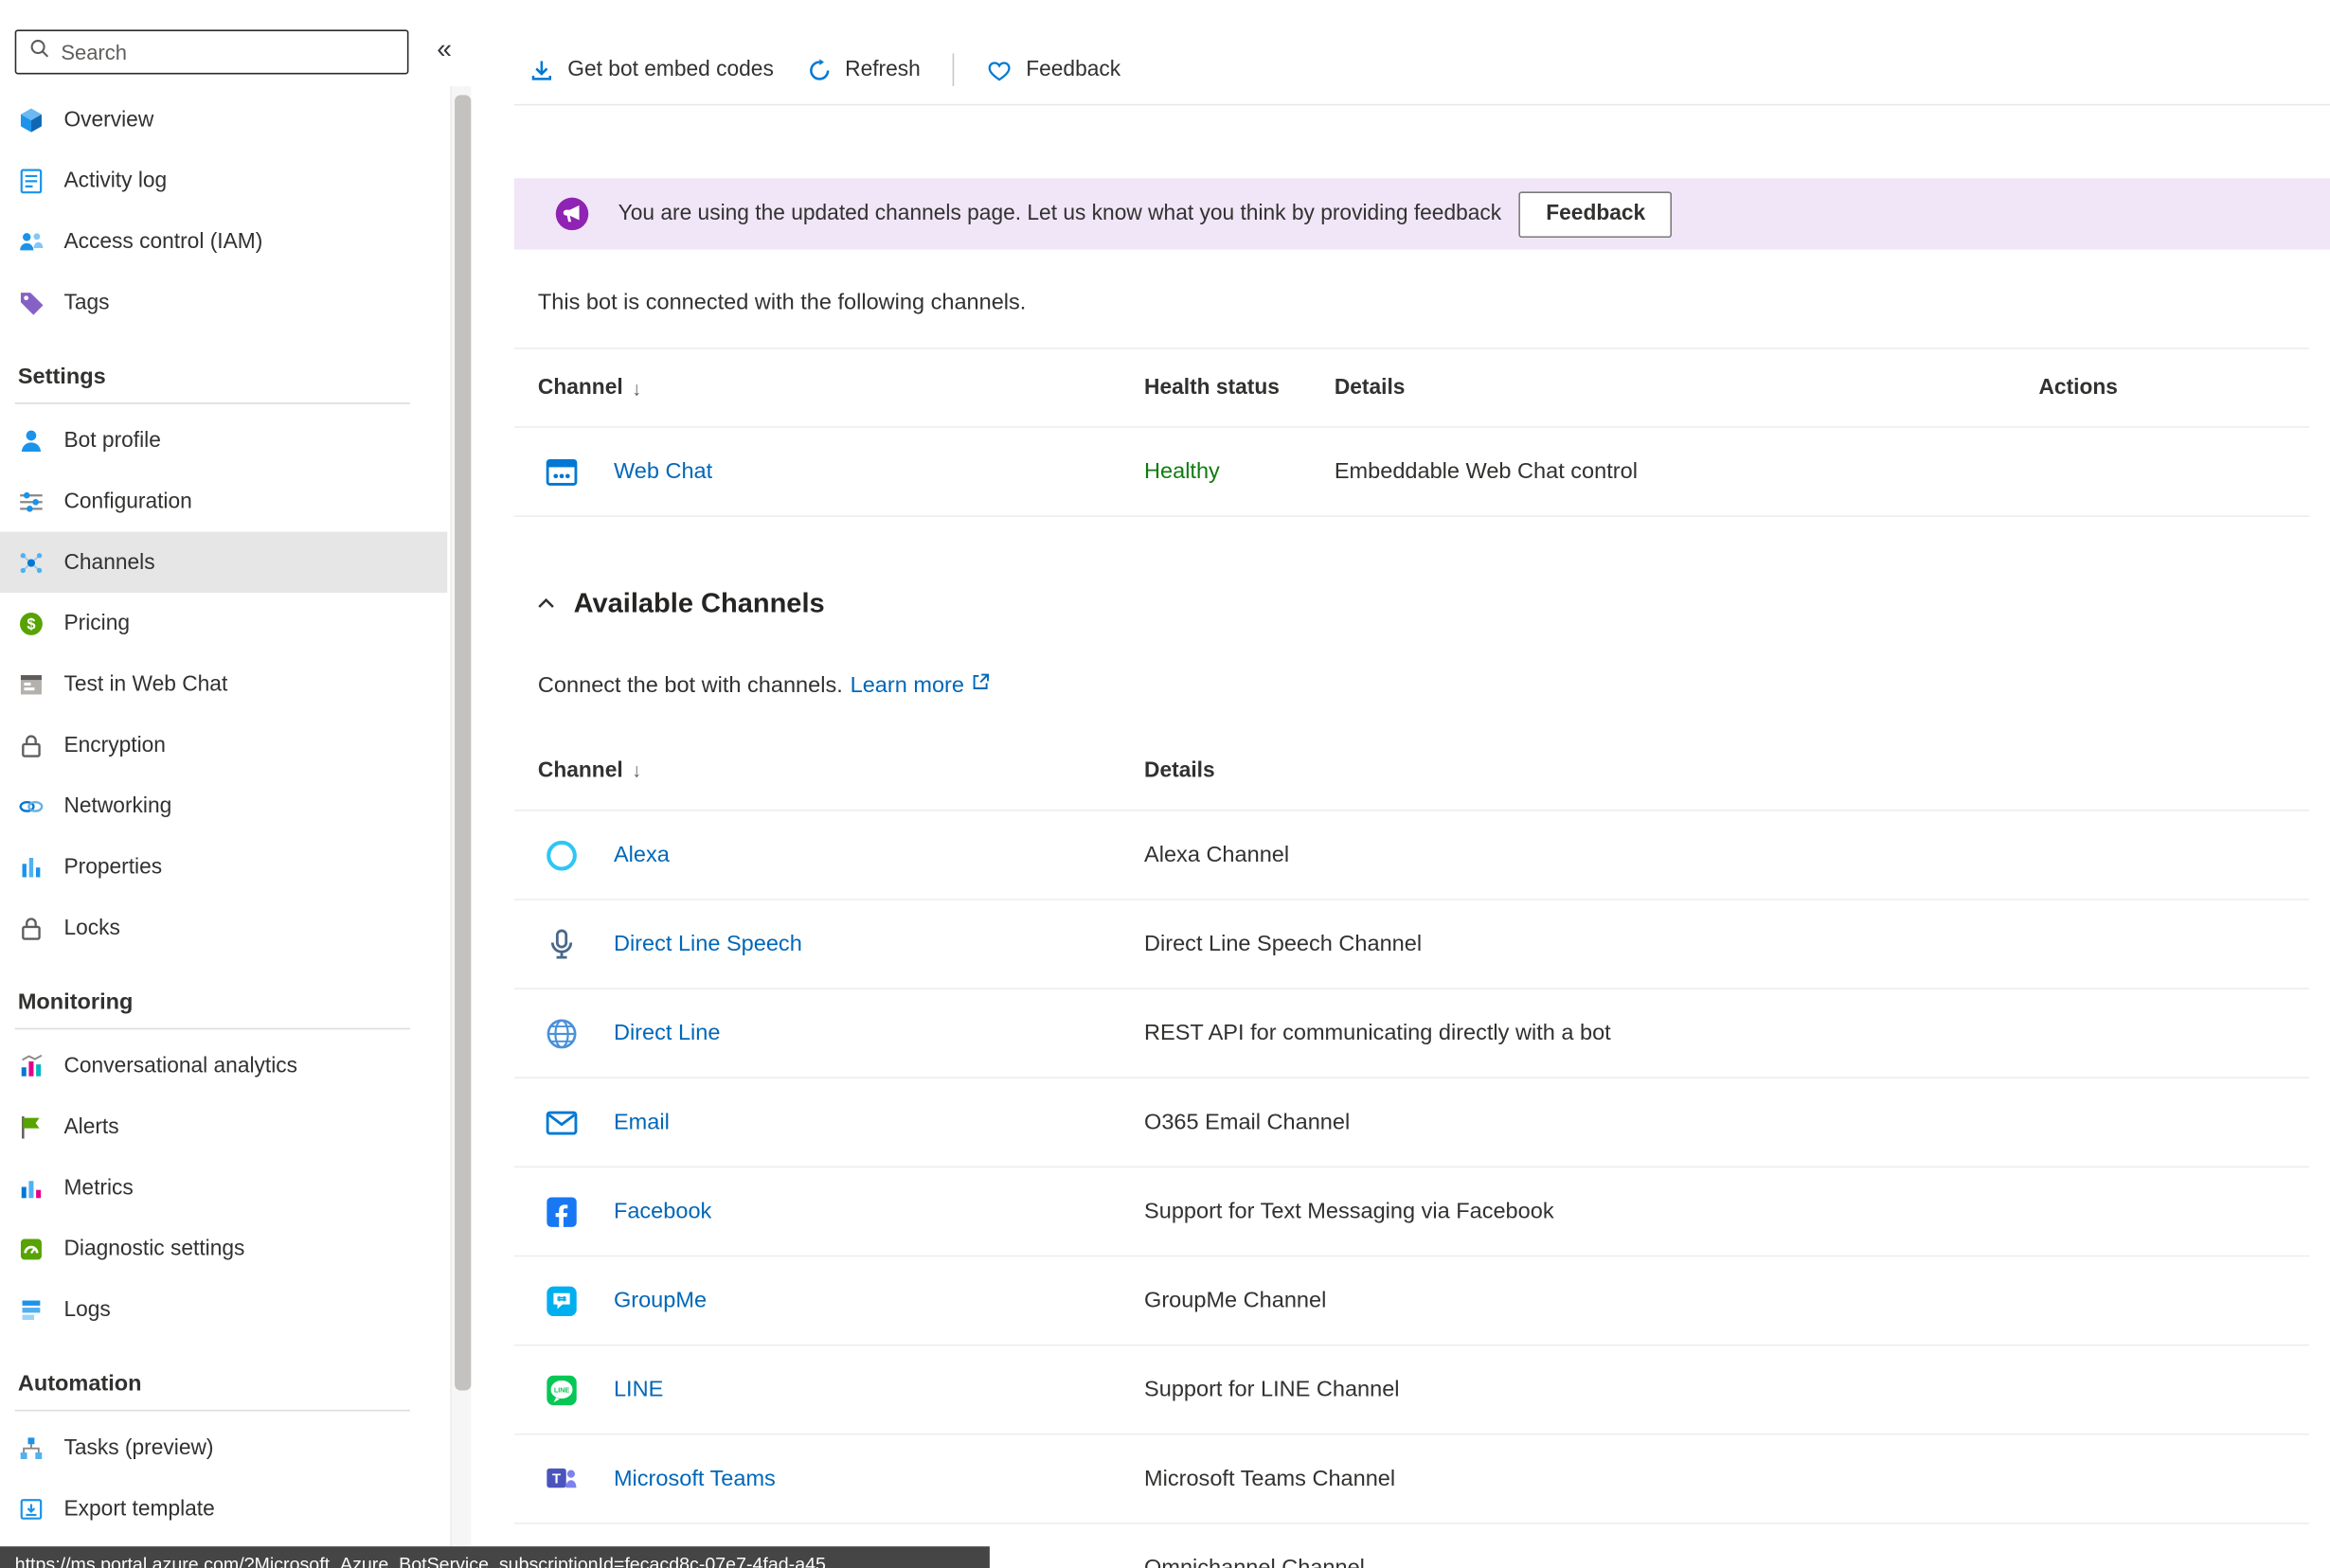 The image size is (2330, 1568). Describe the element at coordinates (562, 1479) in the screenshot. I see `microsoft-teams-icon: T` at that location.